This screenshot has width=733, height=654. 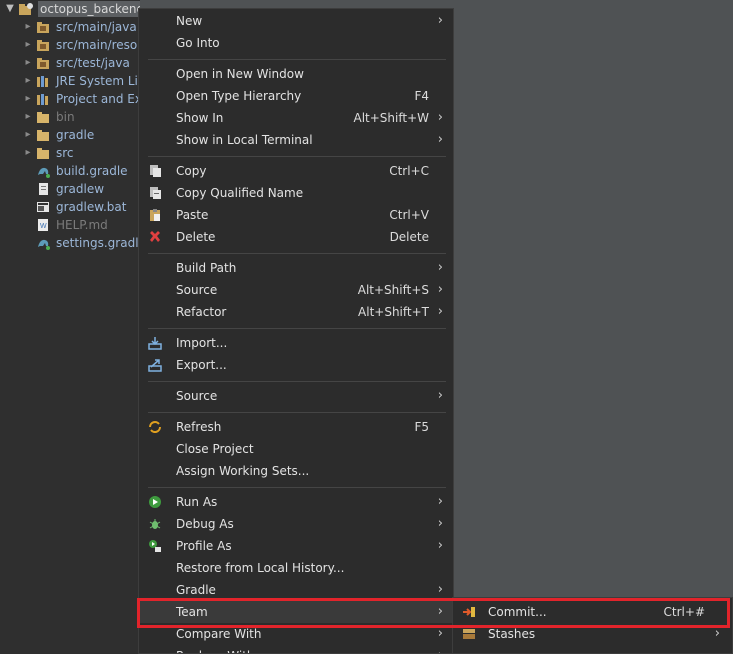 What do you see at coordinates (70, 99) in the screenshot?
I see `tree-item: ▸ Project and External Dependencies` at bounding box center [70, 99].